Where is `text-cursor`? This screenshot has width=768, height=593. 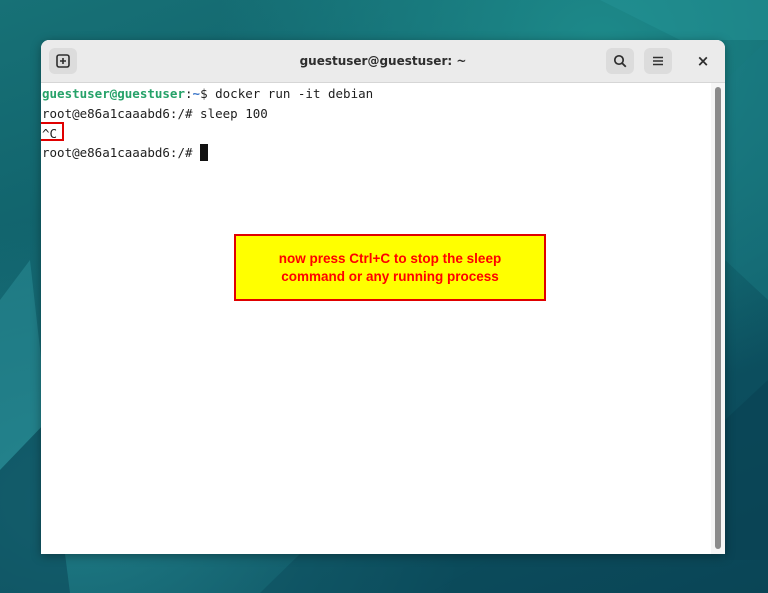
text-cursor is located at coordinates (204, 152).